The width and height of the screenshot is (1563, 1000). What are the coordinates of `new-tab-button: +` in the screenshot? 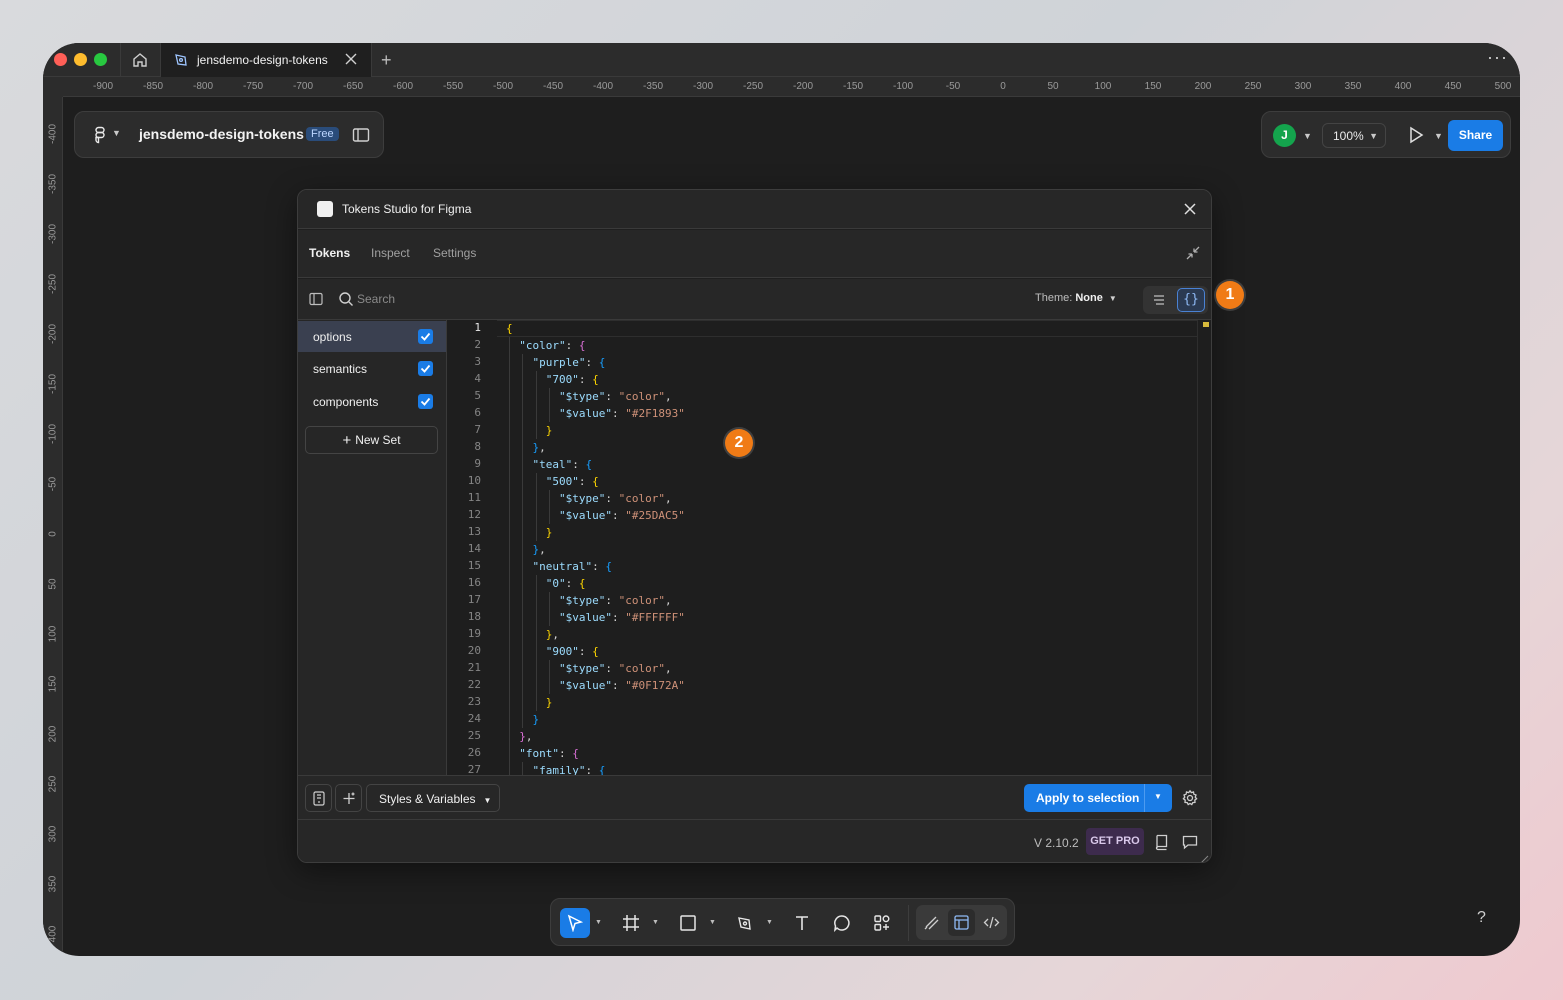 It's located at (386, 60).